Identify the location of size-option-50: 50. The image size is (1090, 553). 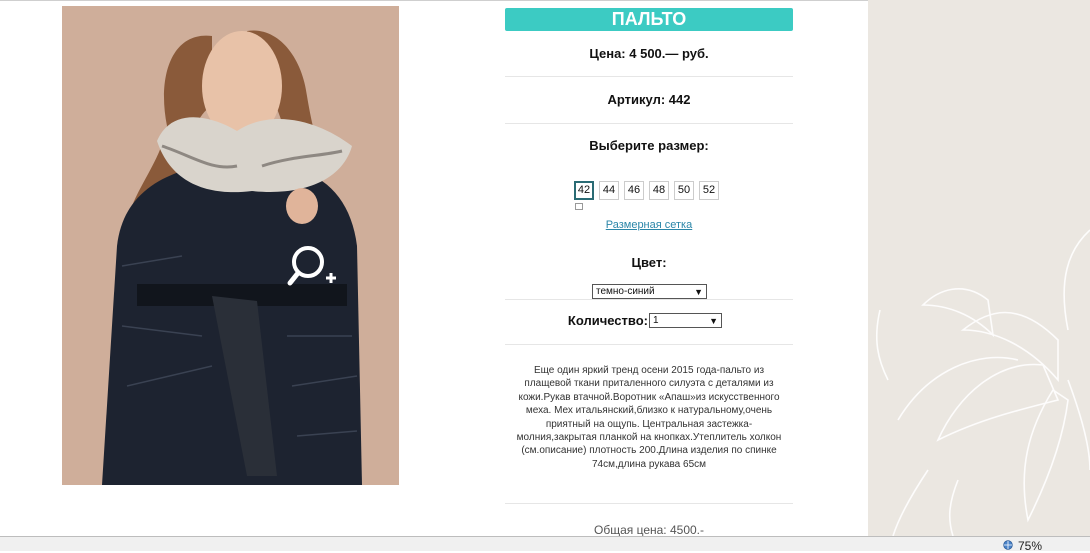
(684, 190).